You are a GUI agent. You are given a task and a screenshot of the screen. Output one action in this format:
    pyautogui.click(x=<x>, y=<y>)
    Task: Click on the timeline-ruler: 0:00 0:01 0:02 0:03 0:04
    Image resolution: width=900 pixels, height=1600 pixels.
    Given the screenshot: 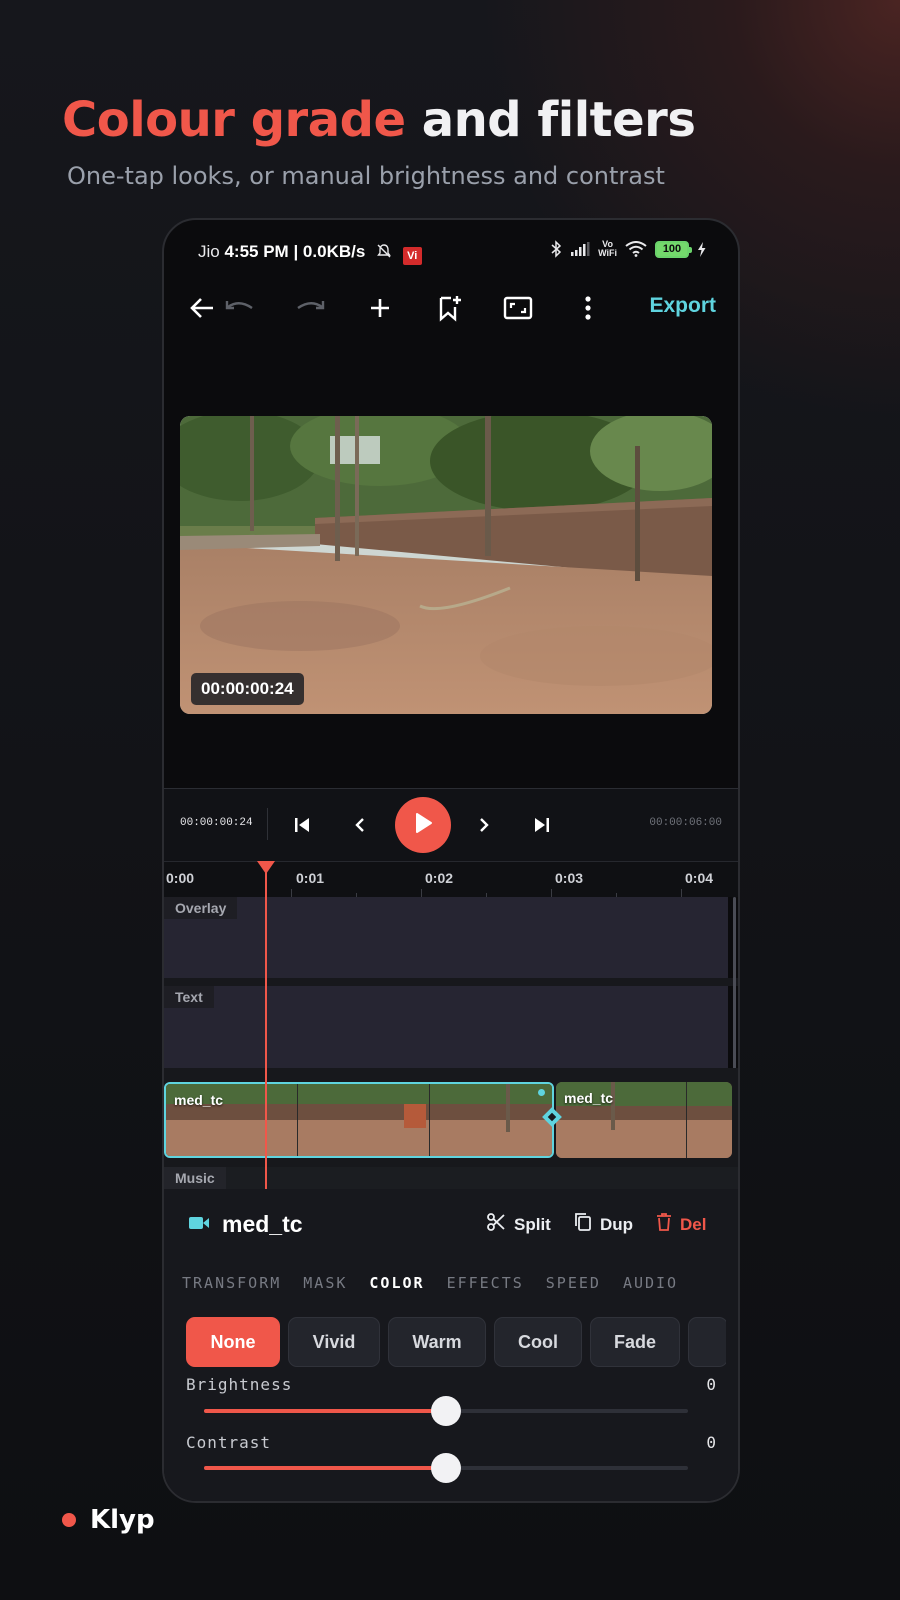 What is the action you would take?
    pyautogui.click(x=451, y=879)
    